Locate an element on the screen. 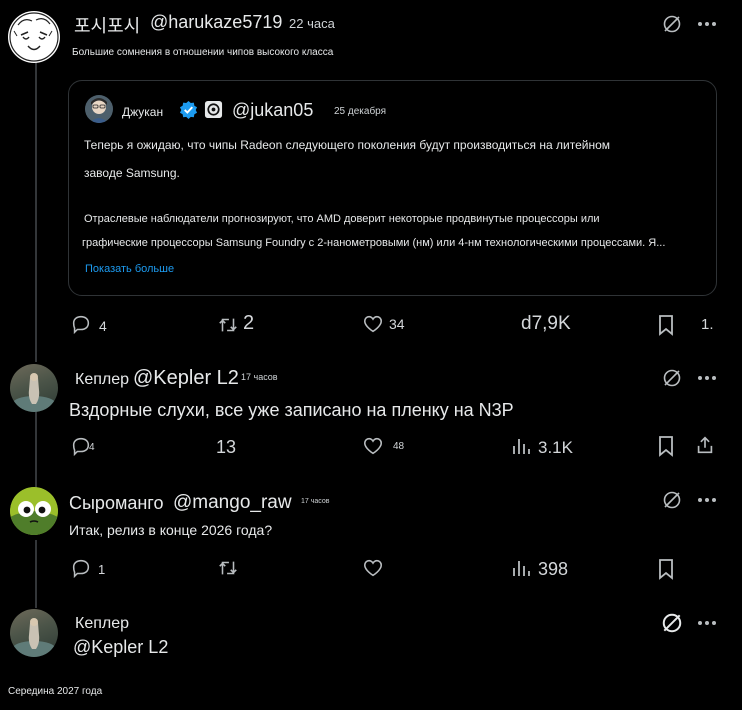  author-name: 포시포시 is located at coordinates (107, 25).